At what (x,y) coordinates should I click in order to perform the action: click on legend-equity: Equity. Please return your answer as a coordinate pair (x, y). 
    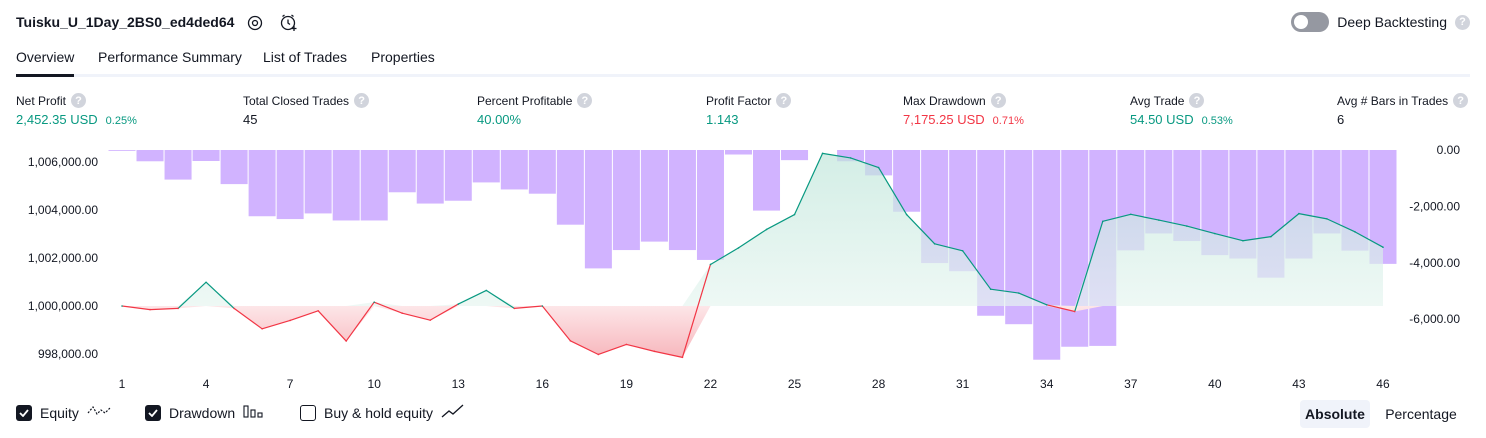
    Looking at the image, I should click on (63, 412).